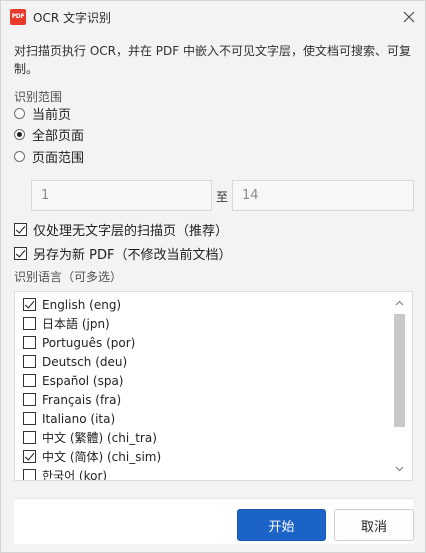 The height and width of the screenshot is (553, 426). What do you see at coordinates (38, 97) in the screenshot?
I see `range-section-label: 识别范围` at bounding box center [38, 97].